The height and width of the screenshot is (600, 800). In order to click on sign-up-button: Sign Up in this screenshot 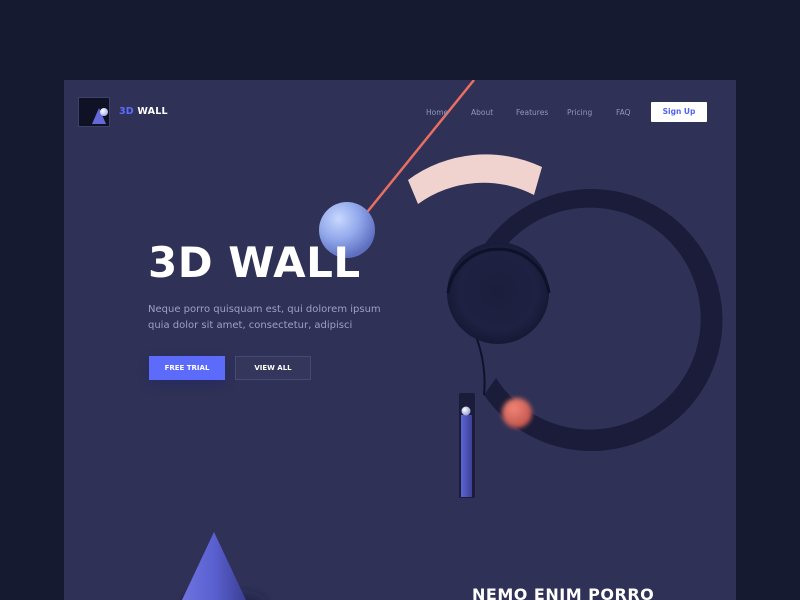, I will do `click(679, 112)`.